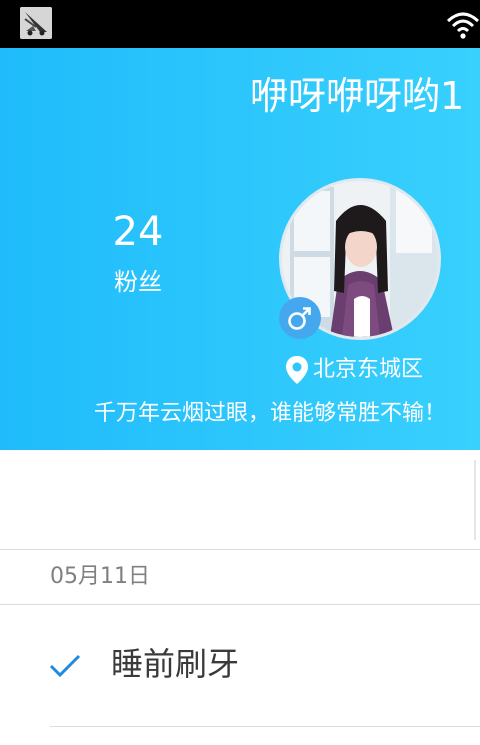 The image size is (480, 745). I want to click on wifi-icon, so click(463, 25).